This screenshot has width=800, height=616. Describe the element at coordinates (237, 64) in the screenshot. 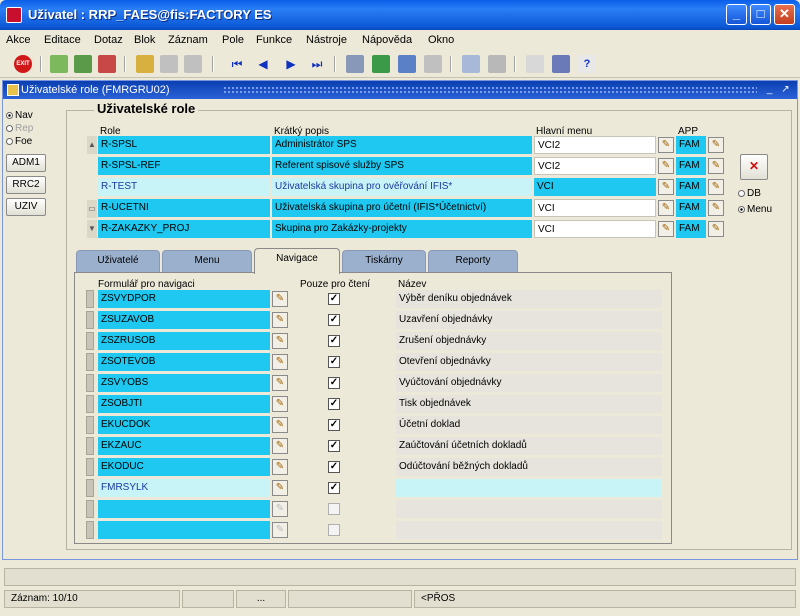

I see `first-record-icon: ⏮` at that location.